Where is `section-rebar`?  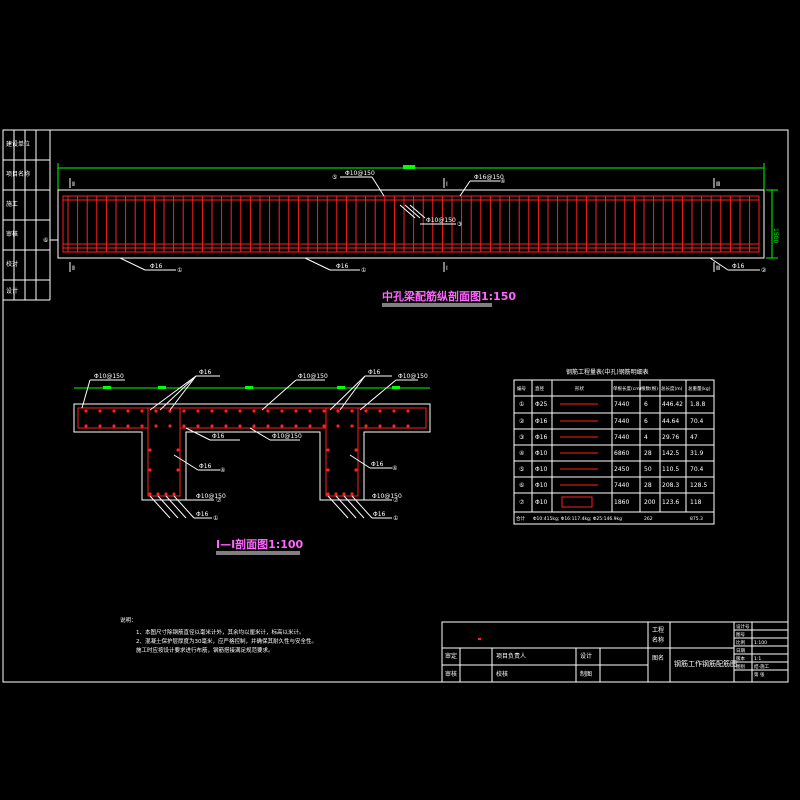 section-rebar is located at coordinates (252, 452).